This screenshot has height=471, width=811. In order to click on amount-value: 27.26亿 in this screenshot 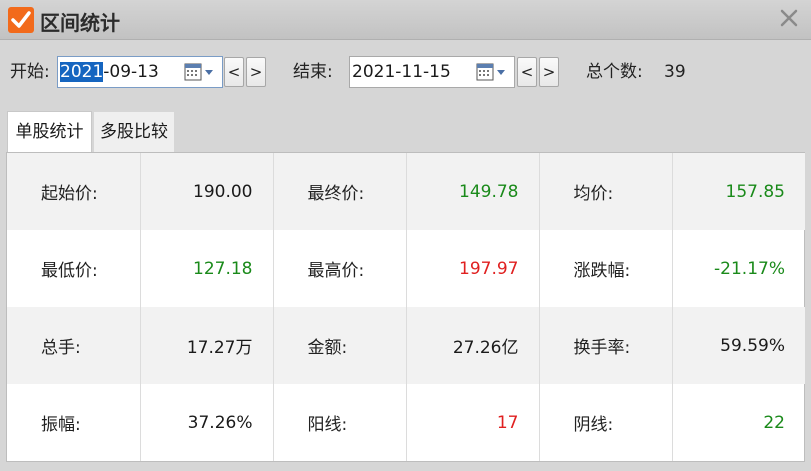, I will do `click(473, 345)`.